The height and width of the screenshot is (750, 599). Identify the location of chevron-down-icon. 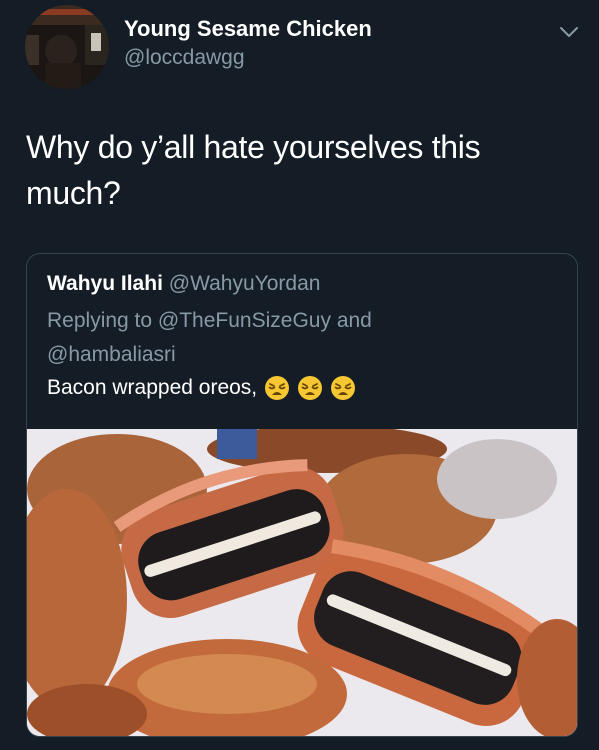
(569, 32).